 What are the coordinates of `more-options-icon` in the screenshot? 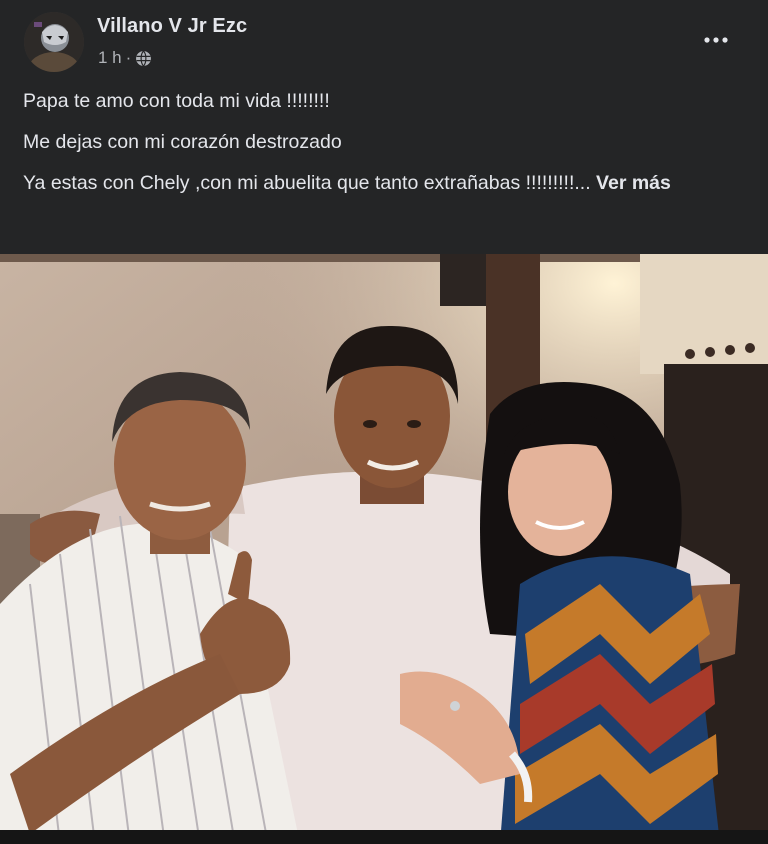 It's located at (716, 40).